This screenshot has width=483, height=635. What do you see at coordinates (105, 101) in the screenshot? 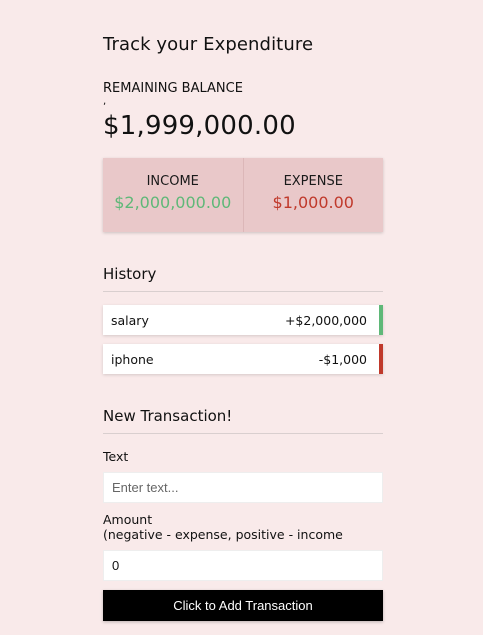
I see `balance-stray-mark: ,` at bounding box center [105, 101].